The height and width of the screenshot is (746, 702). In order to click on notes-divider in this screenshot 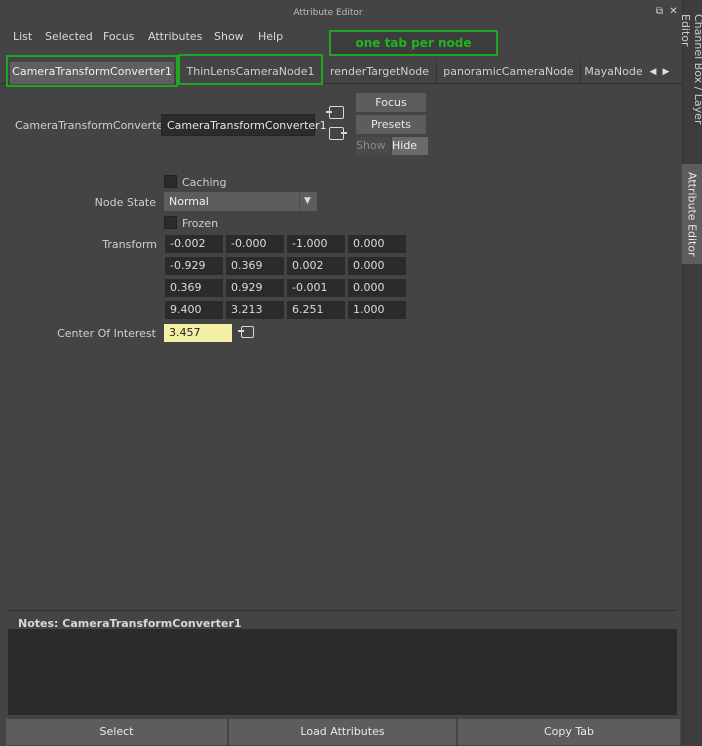, I will do `click(342, 610)`.